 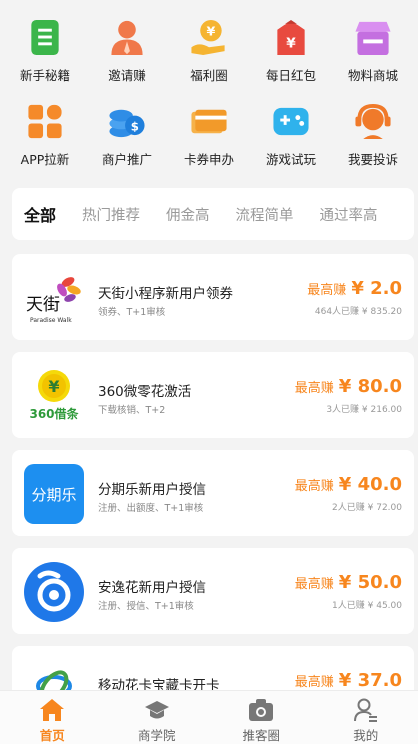 I want to click on nav-academy: 商学院, so click(x=157, y=717).